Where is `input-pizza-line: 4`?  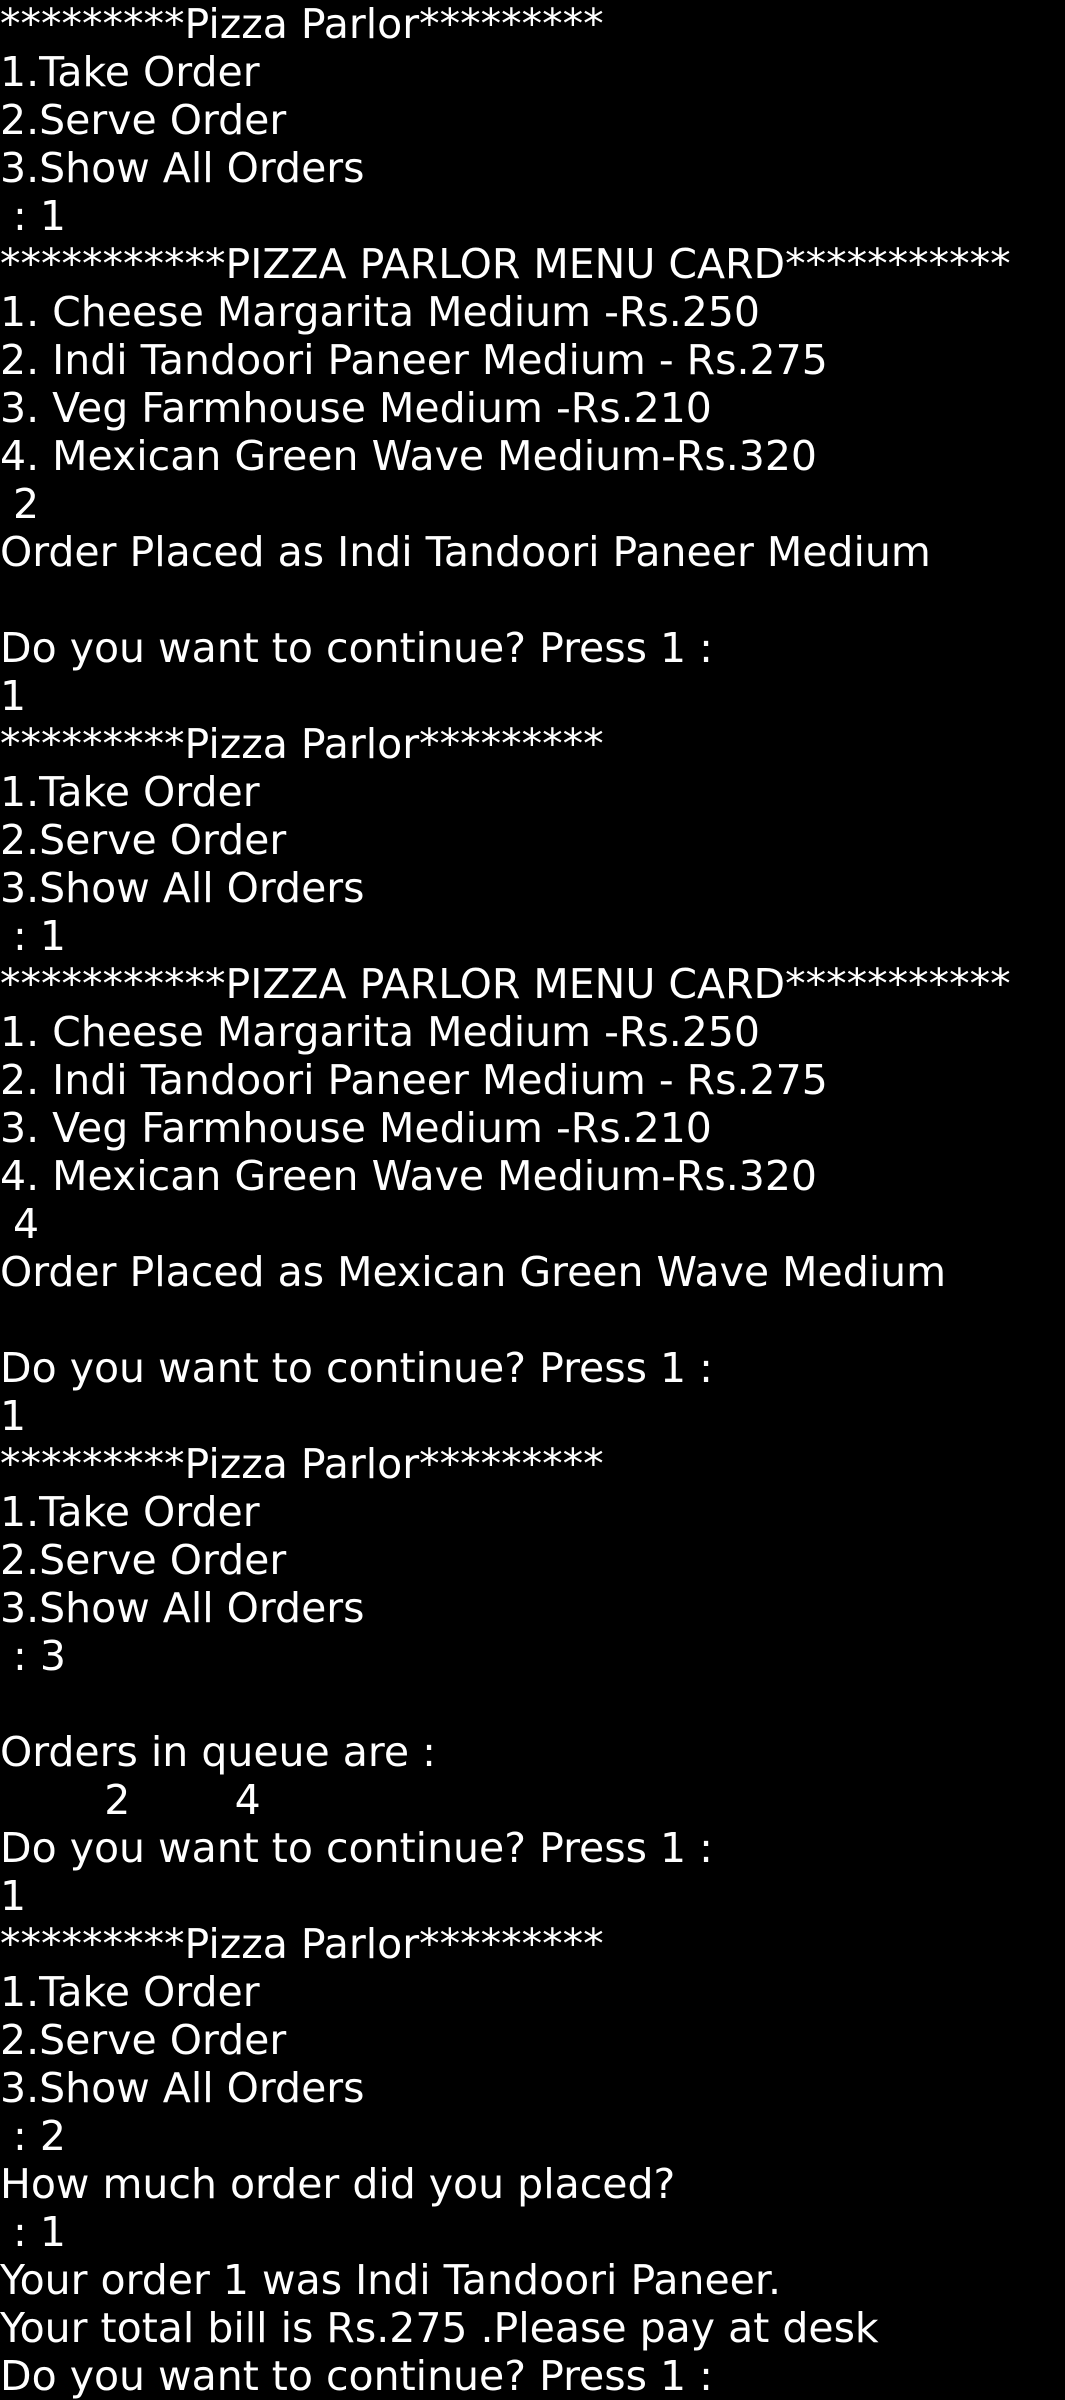 input-pizza-line: 4 is located at coordinates (20, 1224).